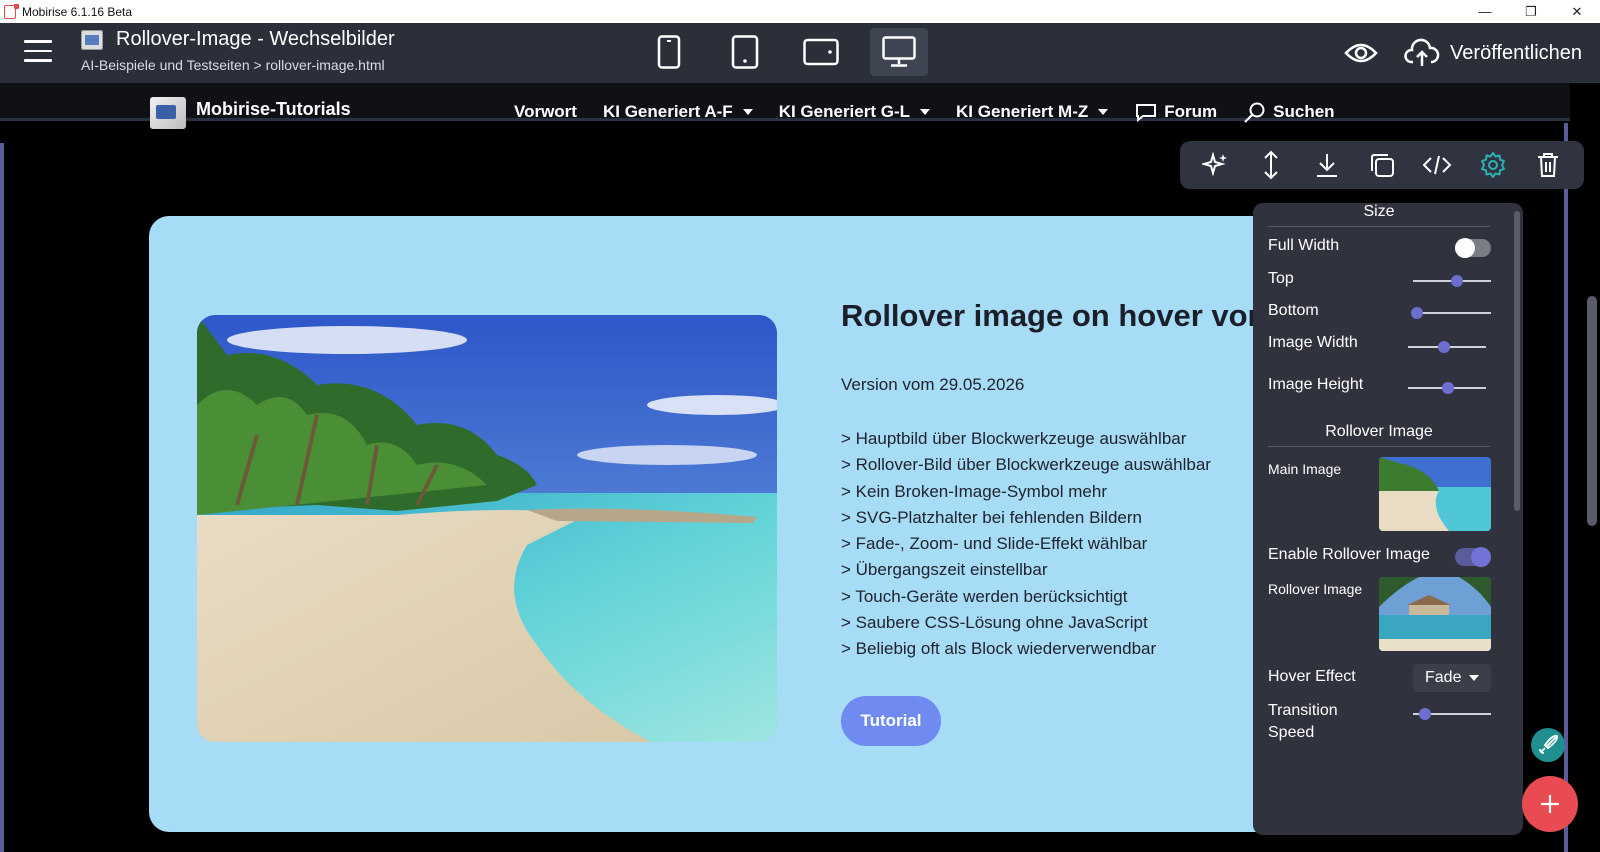 The height and width of the screenshot is (852, 1600). Describe the element at coordinates (1379, 435) in the screenshot. I see `rollover-section-heading: Rollover Image` at that location.